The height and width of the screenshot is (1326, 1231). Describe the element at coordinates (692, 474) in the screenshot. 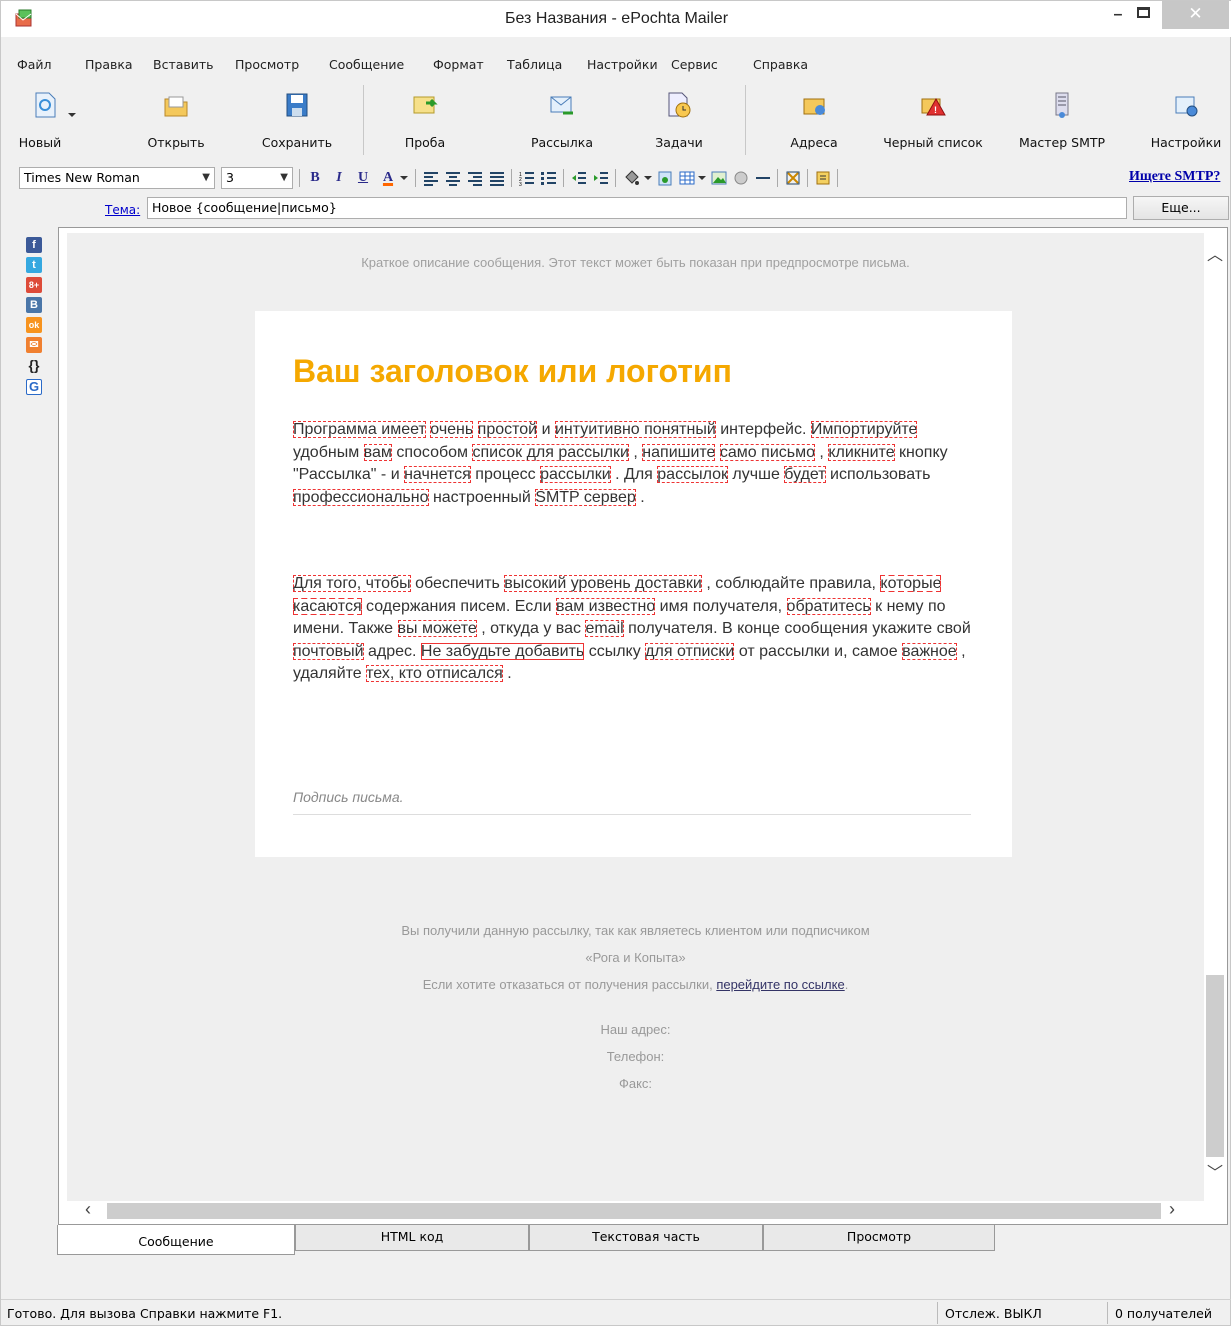

I see `spellcheck-marked-word: рассылок` at that location.